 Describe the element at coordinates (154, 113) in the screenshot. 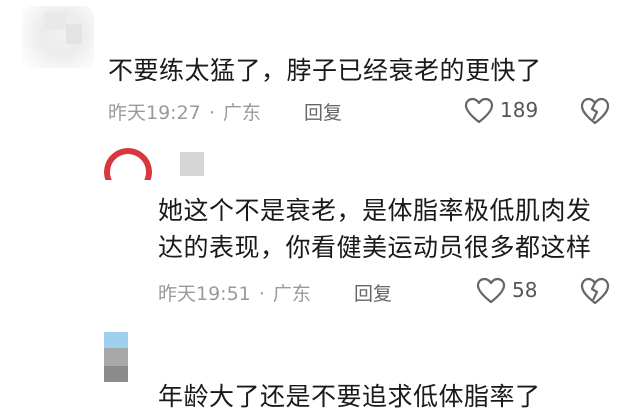

I see `comment-time: 昨天19:27` at that location.